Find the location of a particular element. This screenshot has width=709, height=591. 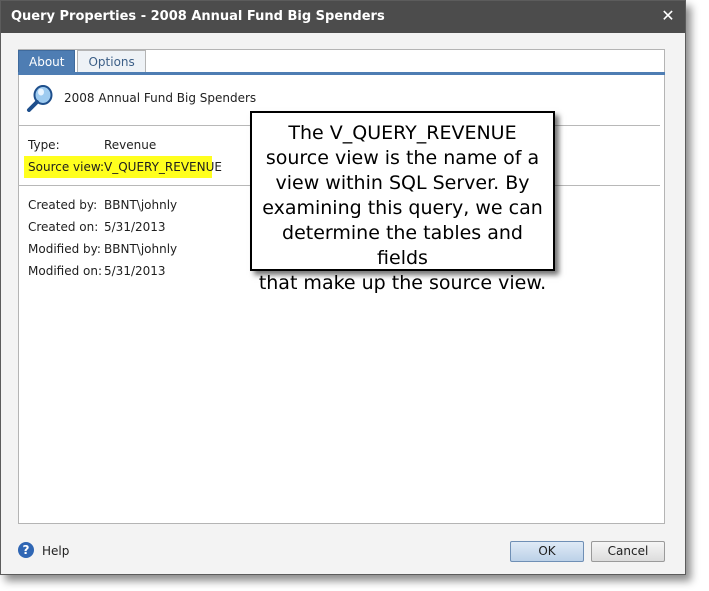

modified-by-label: Modified by: is located at coordinates (64, 249).